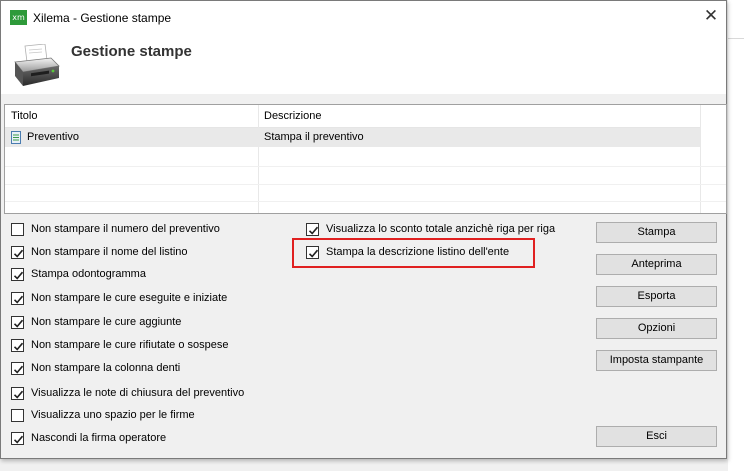  I want to click on option-label: Non stampare le cure aggiunte, so click(106, 322).